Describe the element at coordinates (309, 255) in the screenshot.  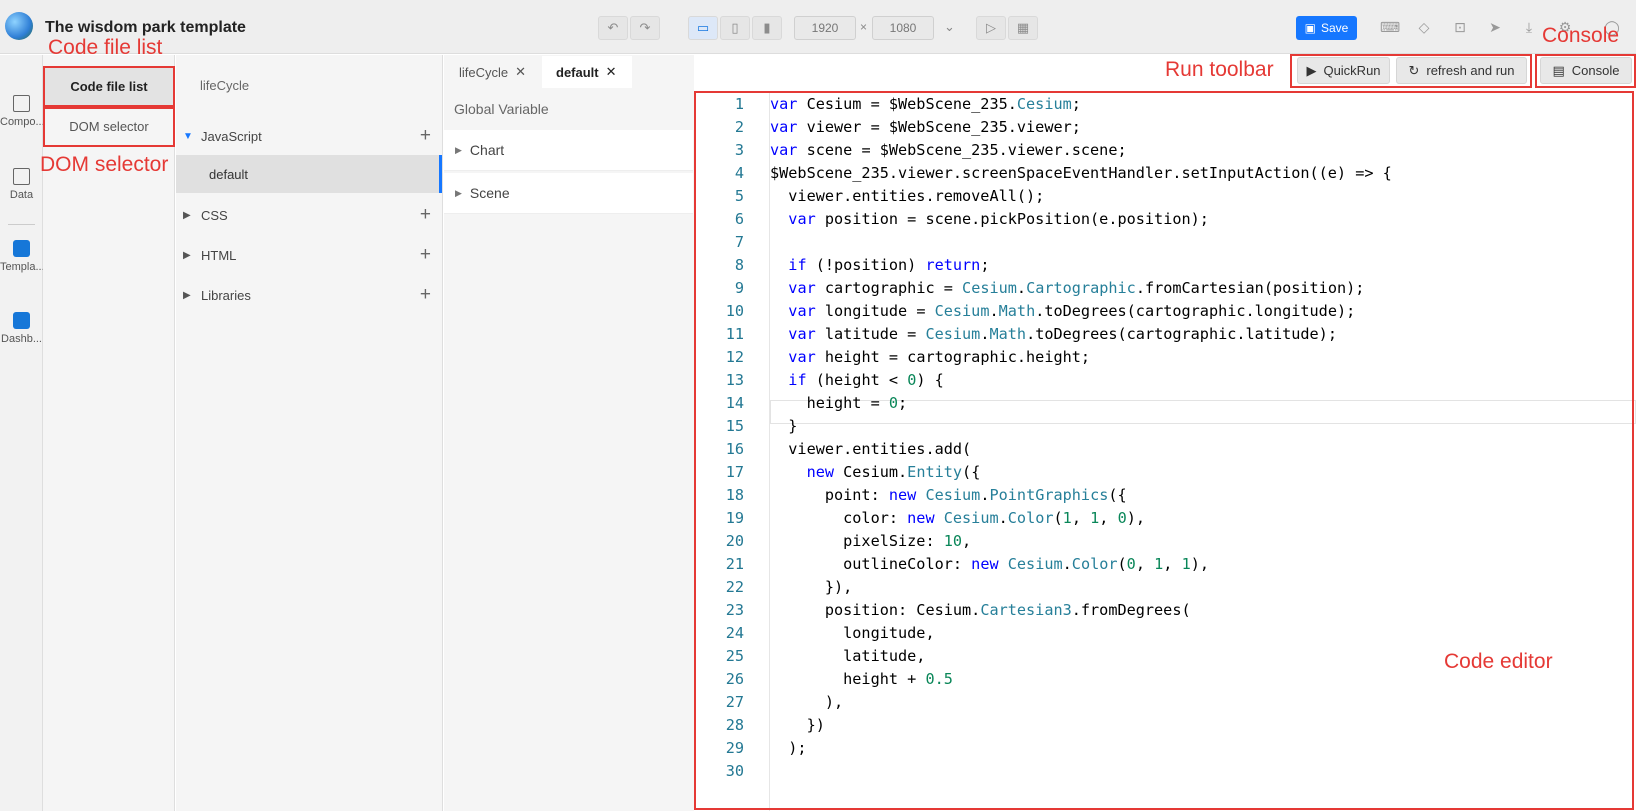
I see `tree-folder-html: ▶ HTML +` at that location.